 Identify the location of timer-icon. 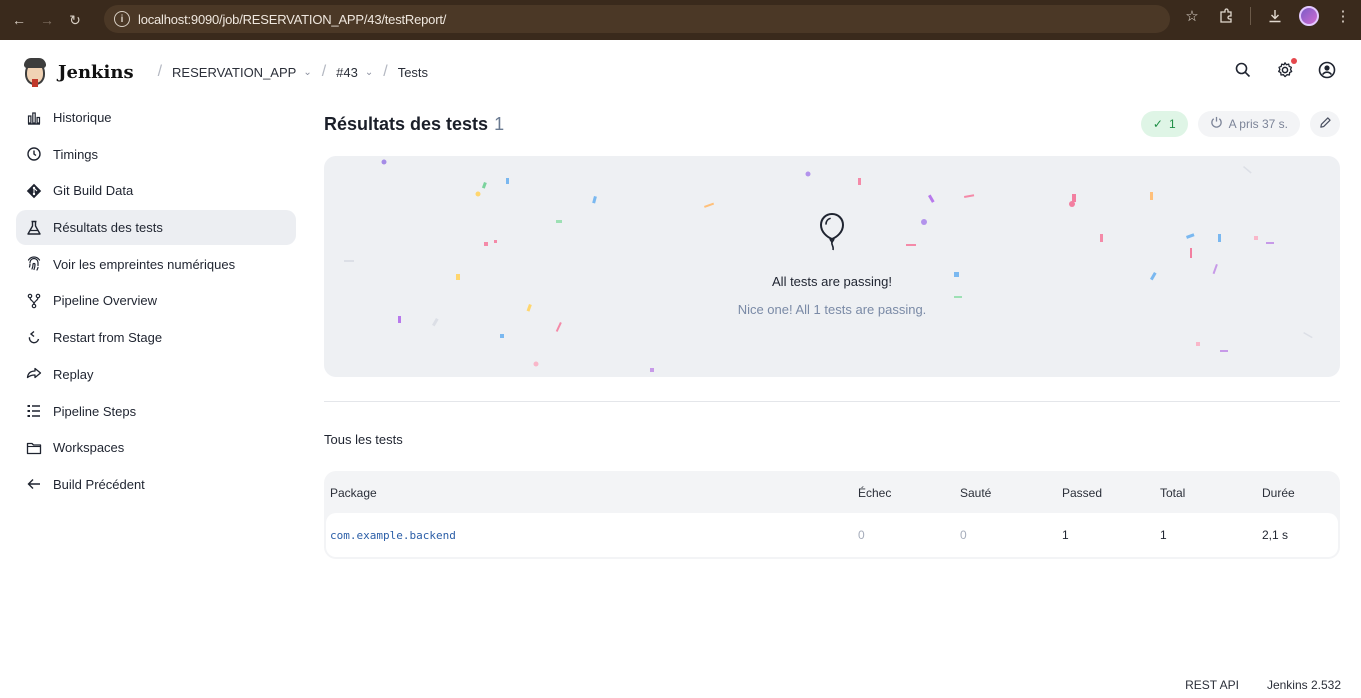
(34, 154).